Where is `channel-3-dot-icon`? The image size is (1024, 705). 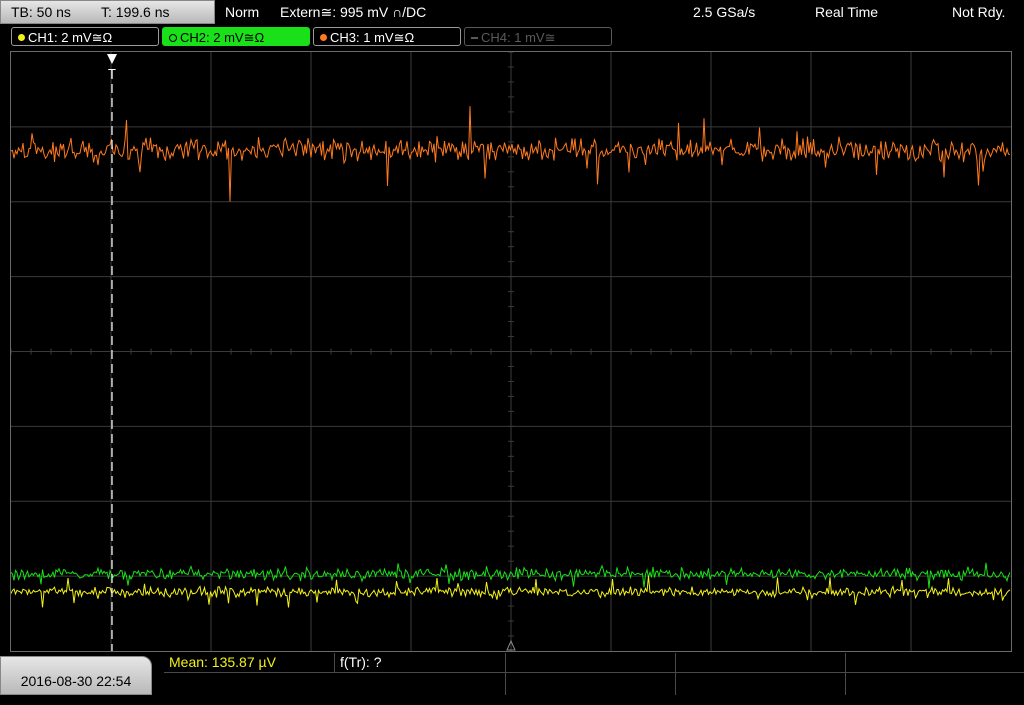
channel-3-dot-icon is located at coordinates (323, 38).